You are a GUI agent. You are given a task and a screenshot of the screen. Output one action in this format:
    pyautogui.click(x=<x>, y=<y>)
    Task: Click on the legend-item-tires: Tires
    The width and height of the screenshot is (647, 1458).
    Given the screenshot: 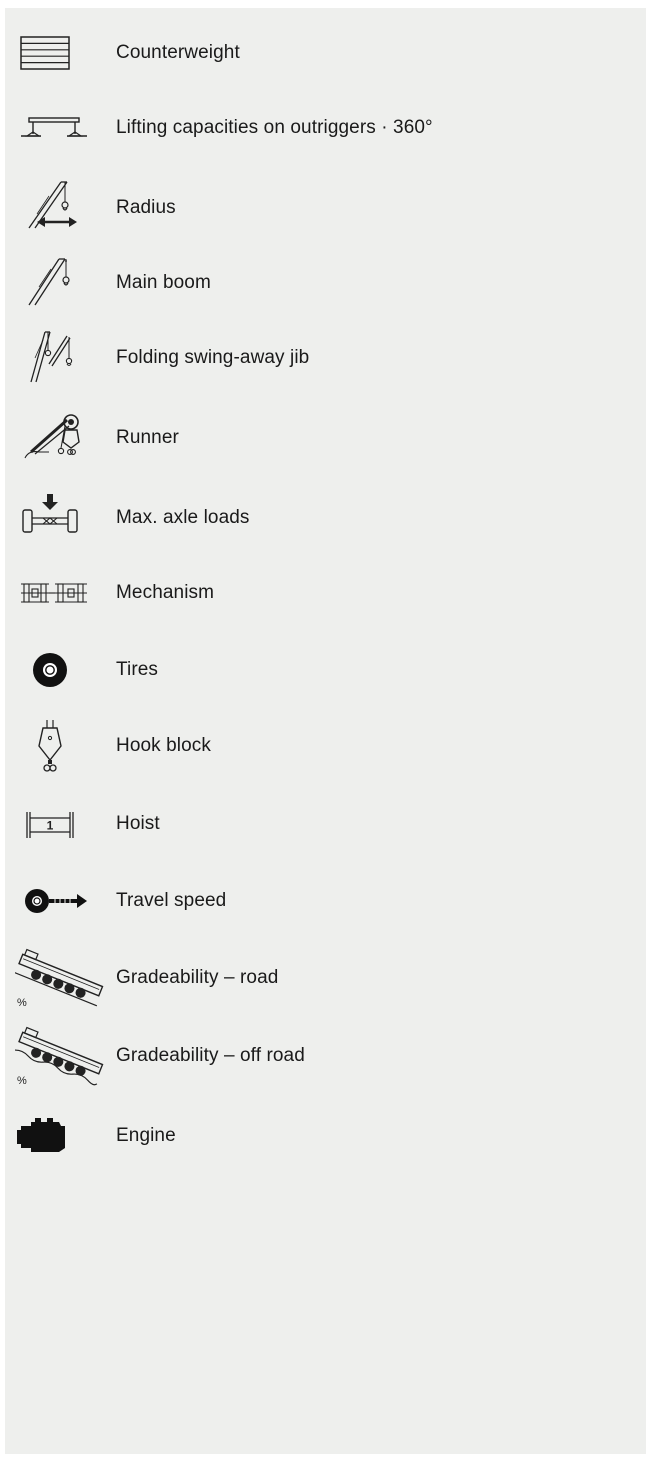 What is the action you would take?
    pyautogui.click(x=325, y=670)
    